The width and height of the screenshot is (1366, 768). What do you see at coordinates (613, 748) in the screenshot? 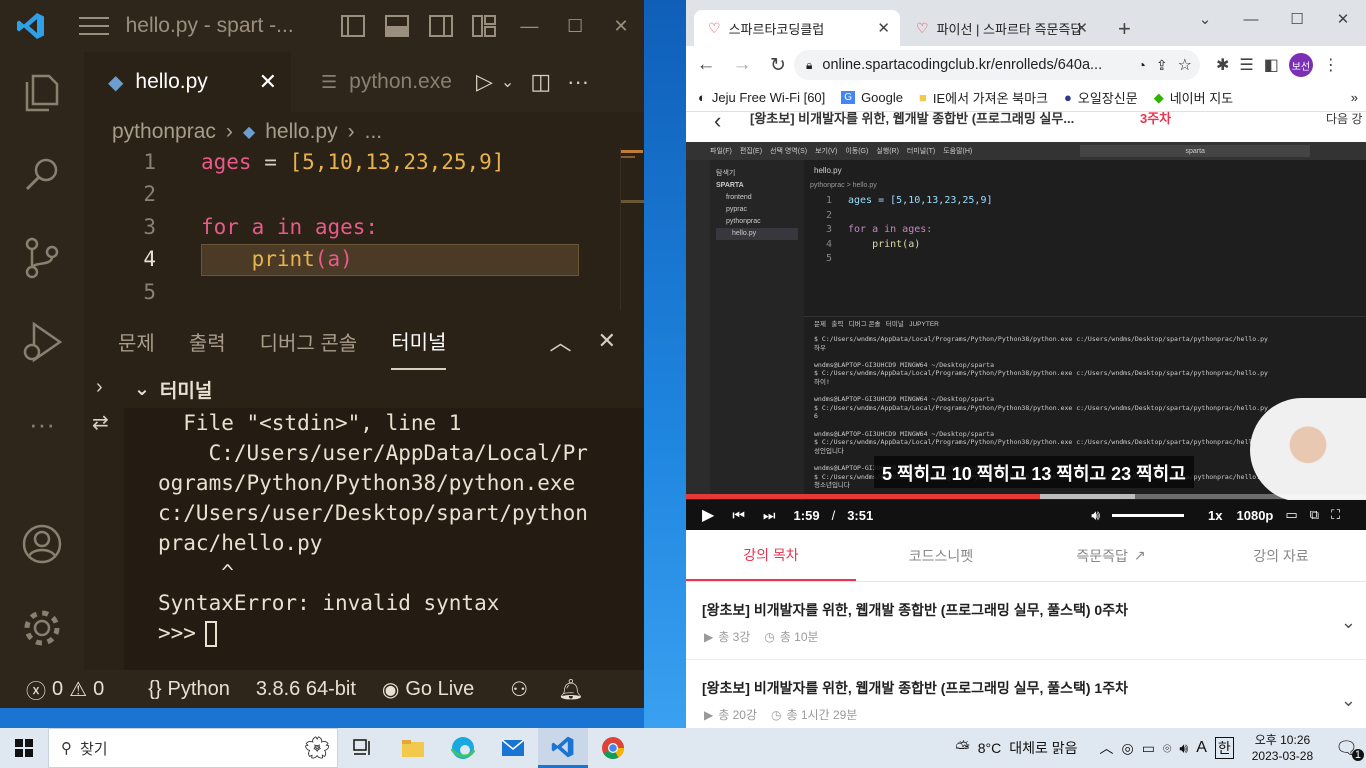
I see `chrome-taskbar-icon` at bounding box center [613, 748].